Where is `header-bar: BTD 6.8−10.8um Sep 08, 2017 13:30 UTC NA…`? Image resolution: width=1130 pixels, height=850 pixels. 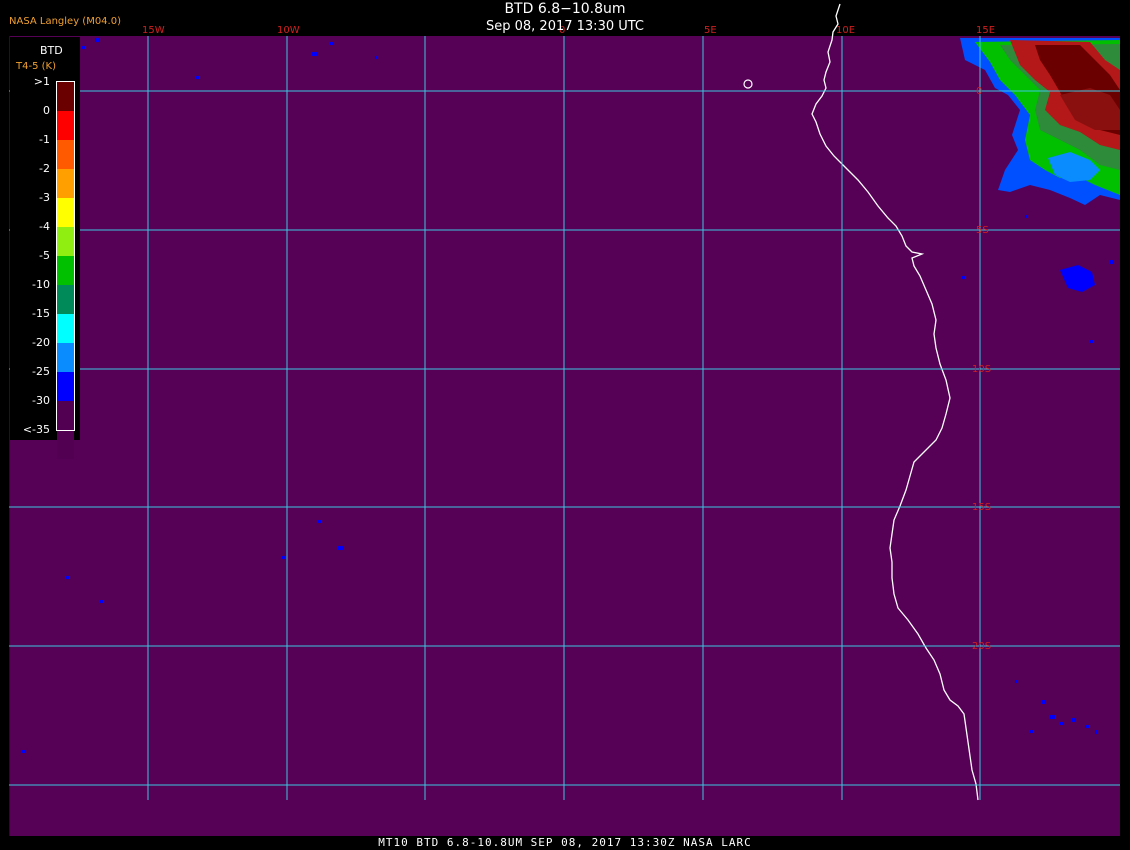 header-bar: BTD 6.8−10.8um Sep 08, 2017 13:30 UTC NA… is located at coordinates (565, 18).